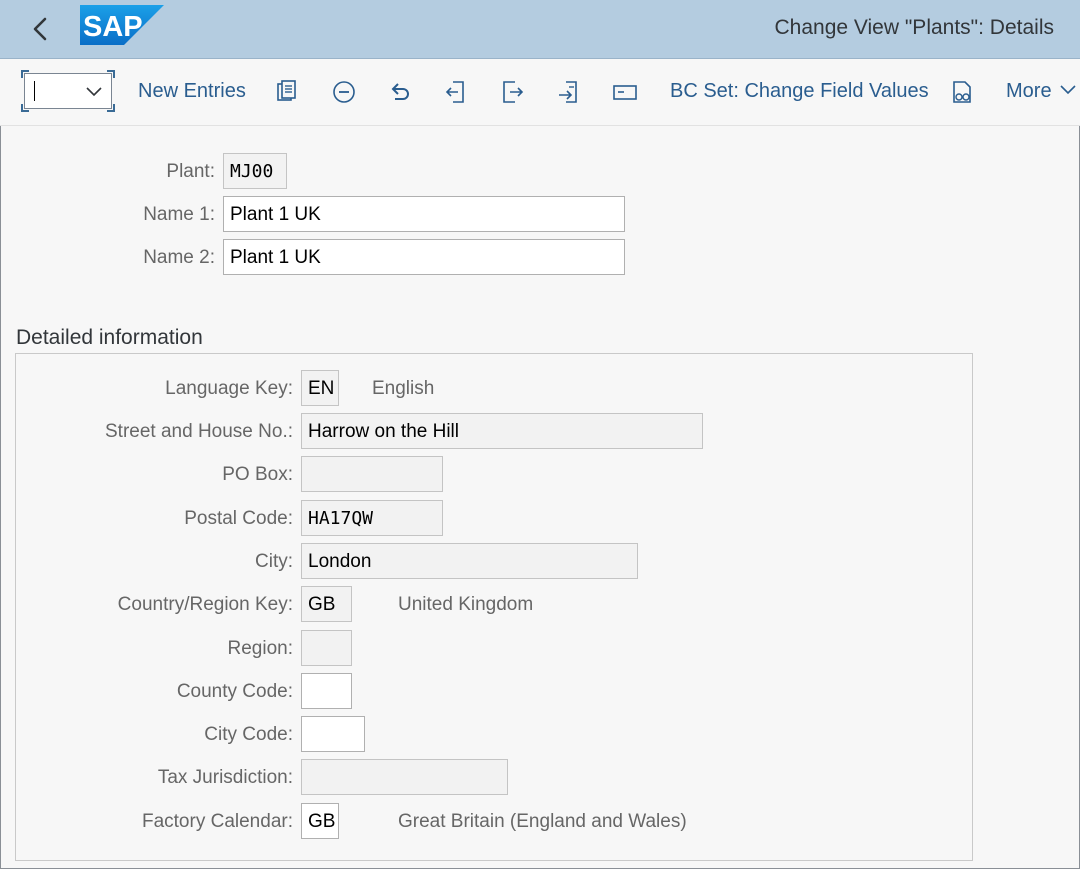 This screenshot has width=1080, height=869. I want to click on undo-button, so click(400, 92).